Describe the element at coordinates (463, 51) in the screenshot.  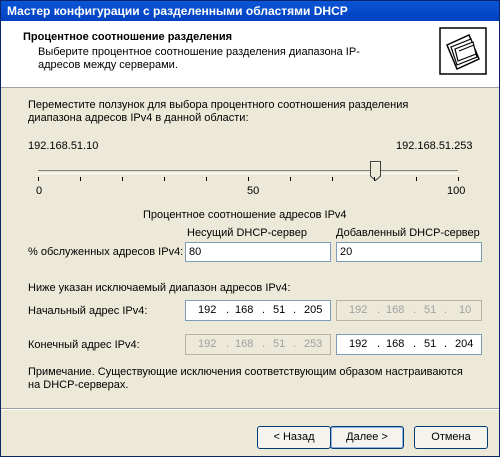
I see `folders-icon` at that location.